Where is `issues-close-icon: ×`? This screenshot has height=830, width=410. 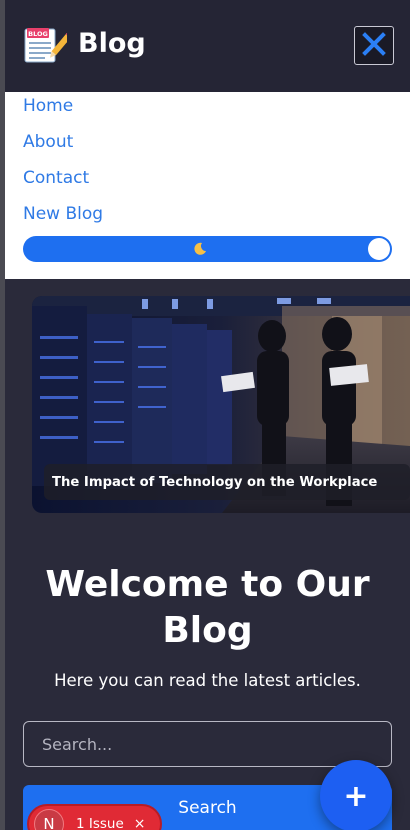
issues-close-icon: × is located at coordinates (140, 823).